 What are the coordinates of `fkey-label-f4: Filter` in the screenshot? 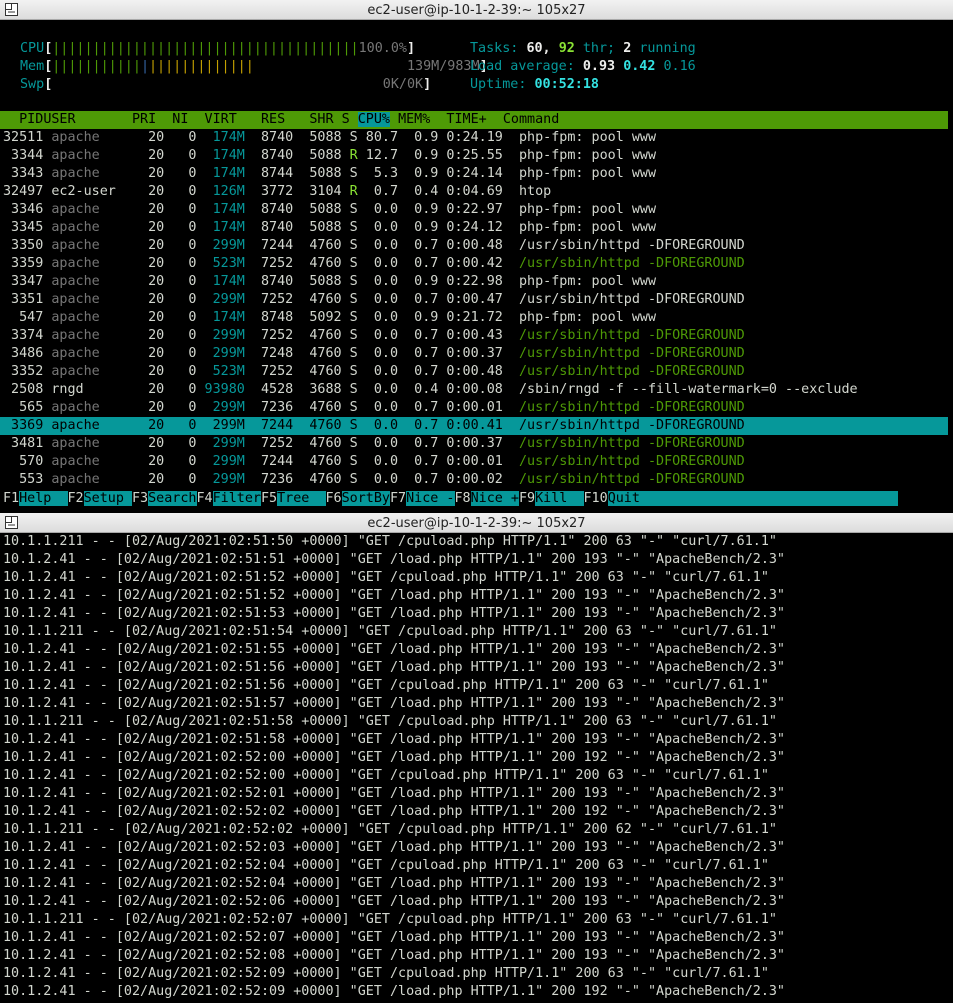 It's located at (236, 498).